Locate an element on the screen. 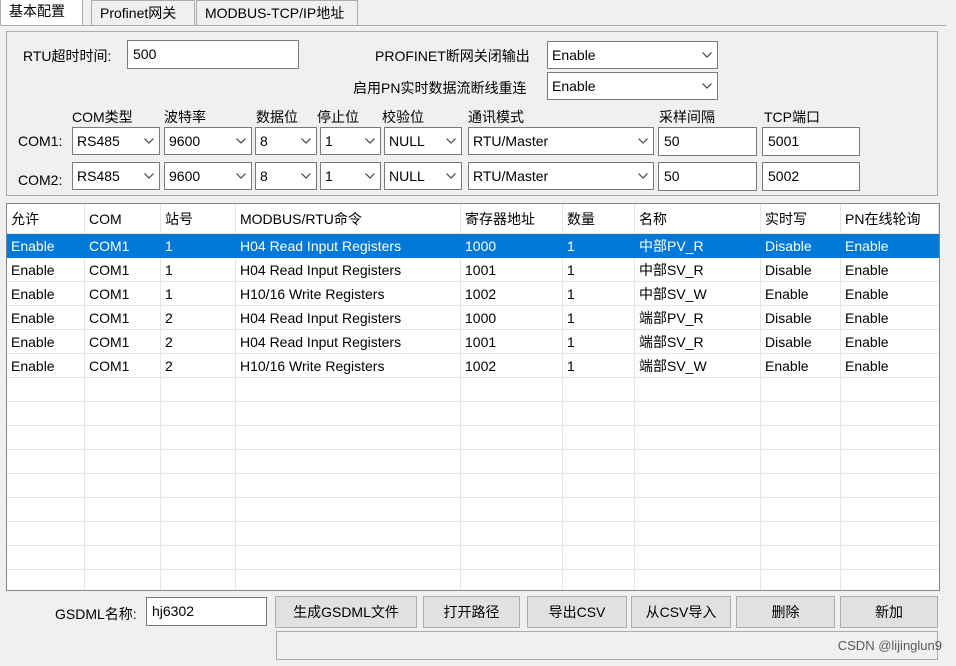  tab-modbus-tcp-address: MODBUS-TCP/IP地址 is located at coordinates (277, 12).